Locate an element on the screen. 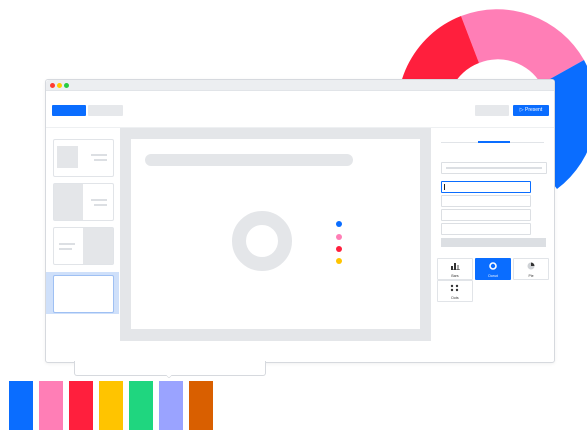  chart-type-pie: Pie is located at coordinates (531, 269).